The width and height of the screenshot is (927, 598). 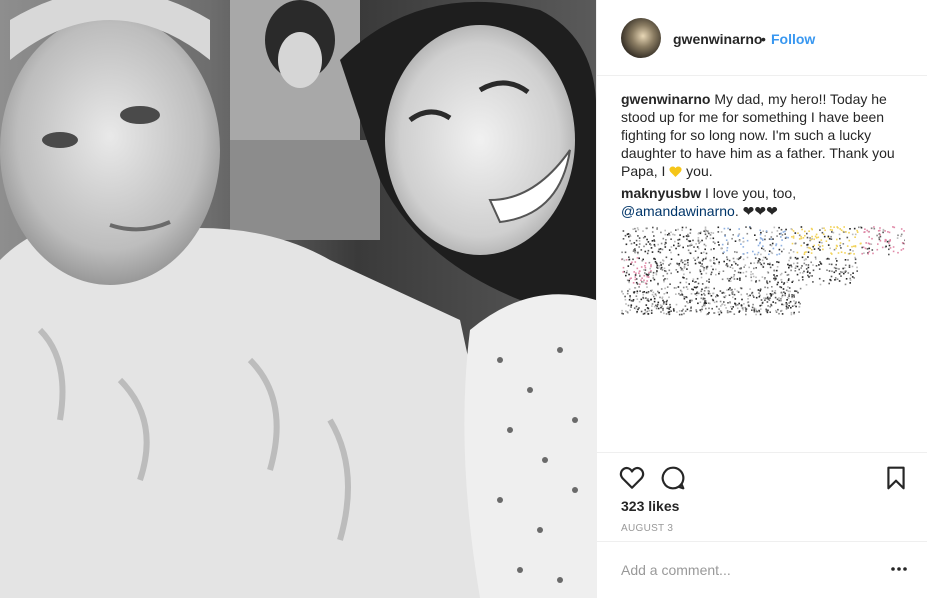 I want to click on comment-username: maknyusbw, so click(x=661, y=193).